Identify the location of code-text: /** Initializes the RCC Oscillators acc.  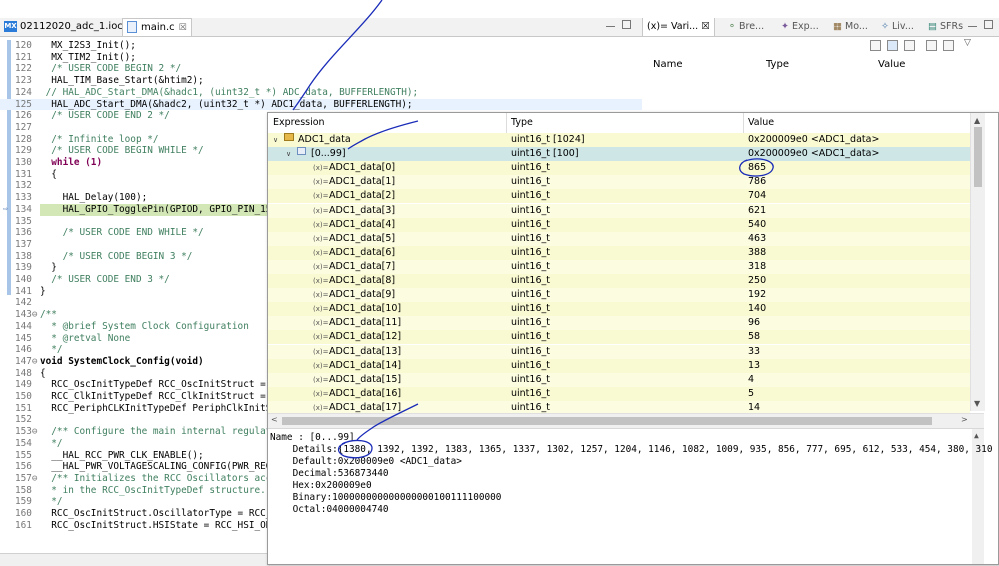
(156, 478).